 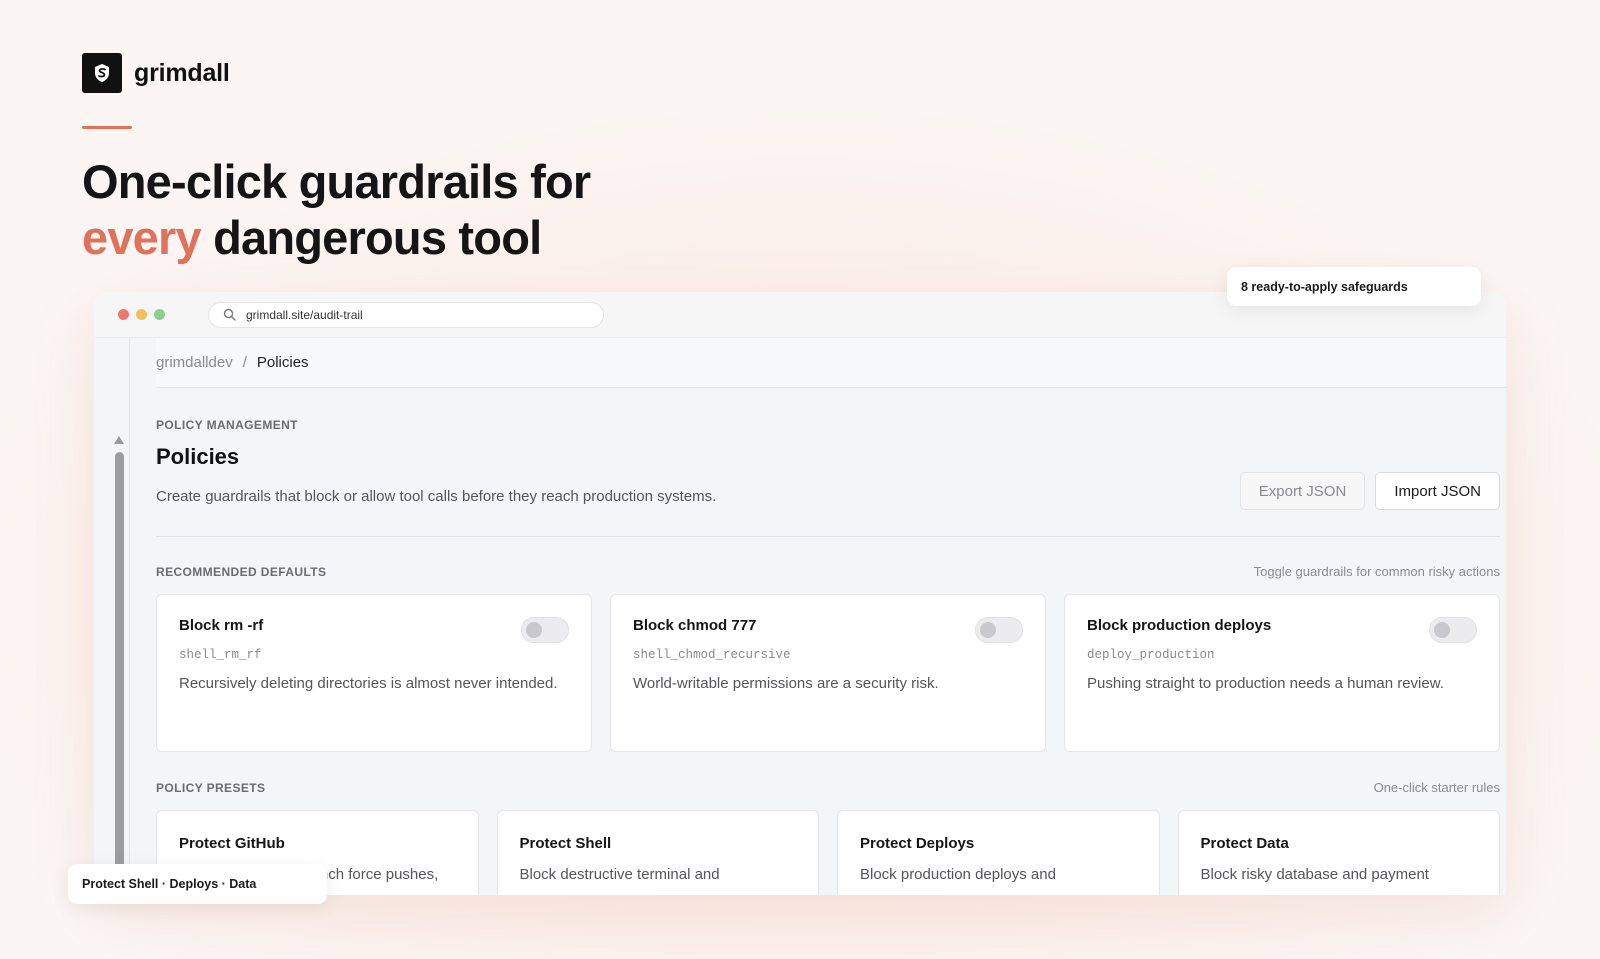 What do you see at coordinates (229, 314) in the screenshot?
I see `search-icon` at bounding box center [229, 314].